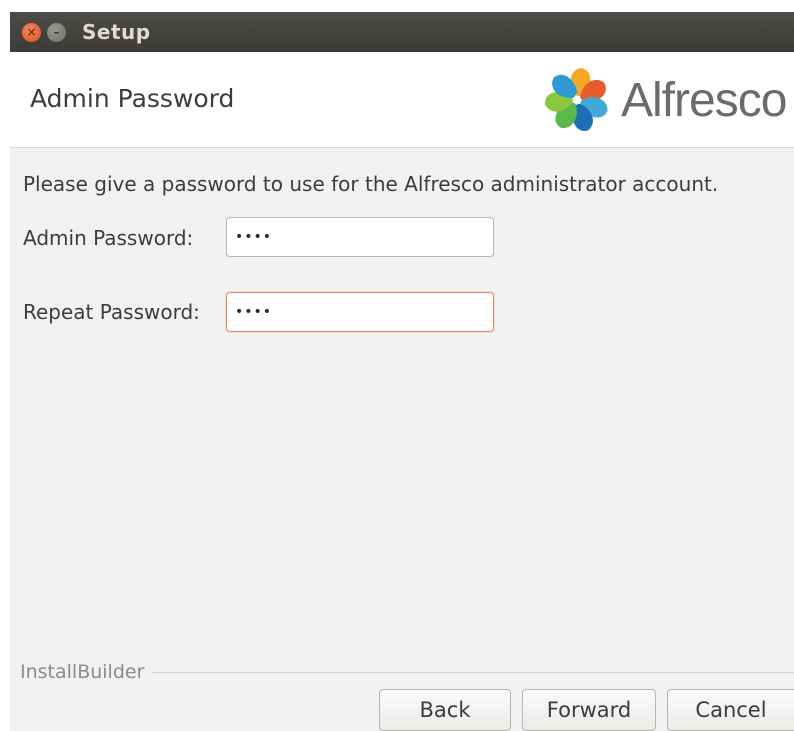  I want to click on close-window-button: ×, so click(31, 32).